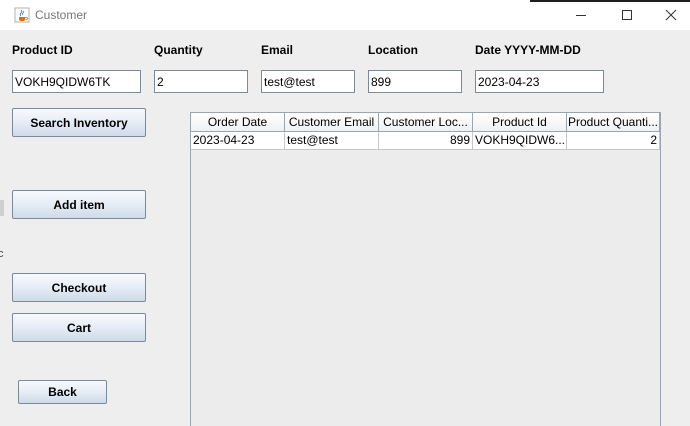 This screenshot has height=426, width=690. What do you see at coordinates (2, 208) in the screenshot?
I see `background-window-fragment` at bounding box center [2, 208].